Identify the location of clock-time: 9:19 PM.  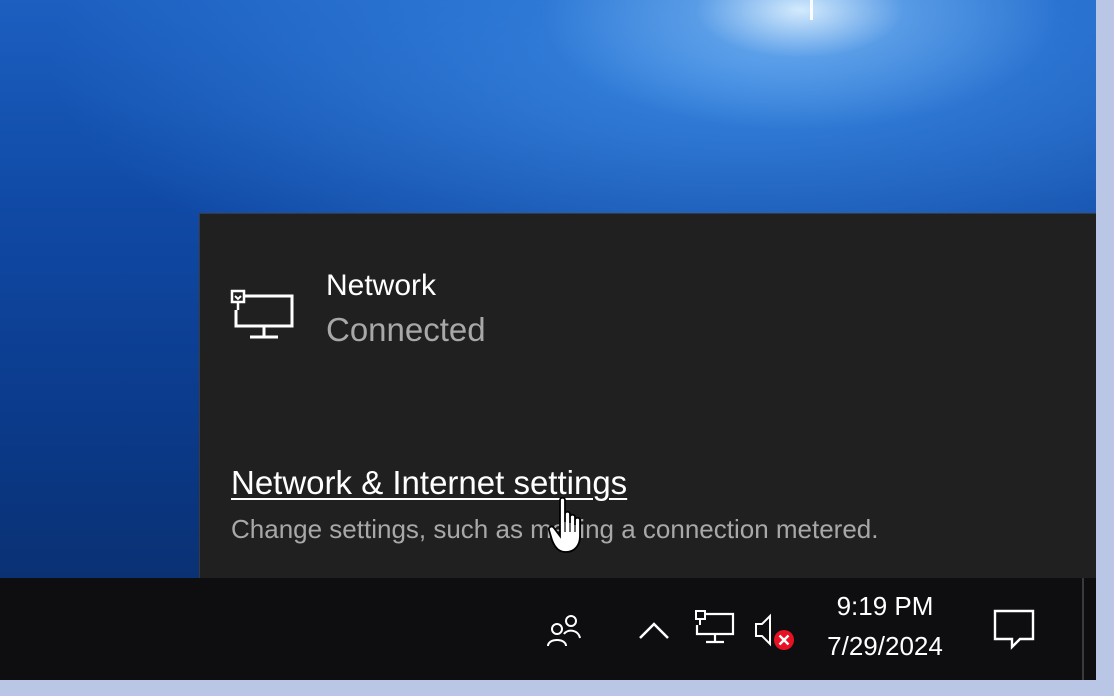
(885, 606).